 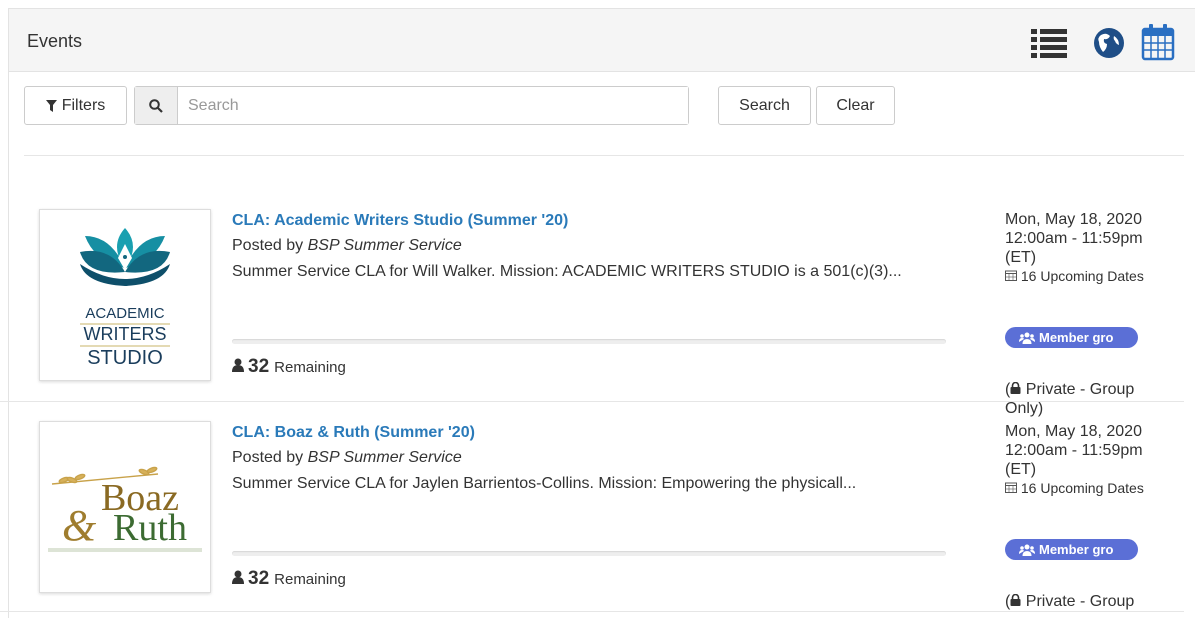 What do you see at coordinates (1070, 399) in the screenshot?
I see `privacy-note: ( Private - Group Only)` at bounding box center [1070, 399].